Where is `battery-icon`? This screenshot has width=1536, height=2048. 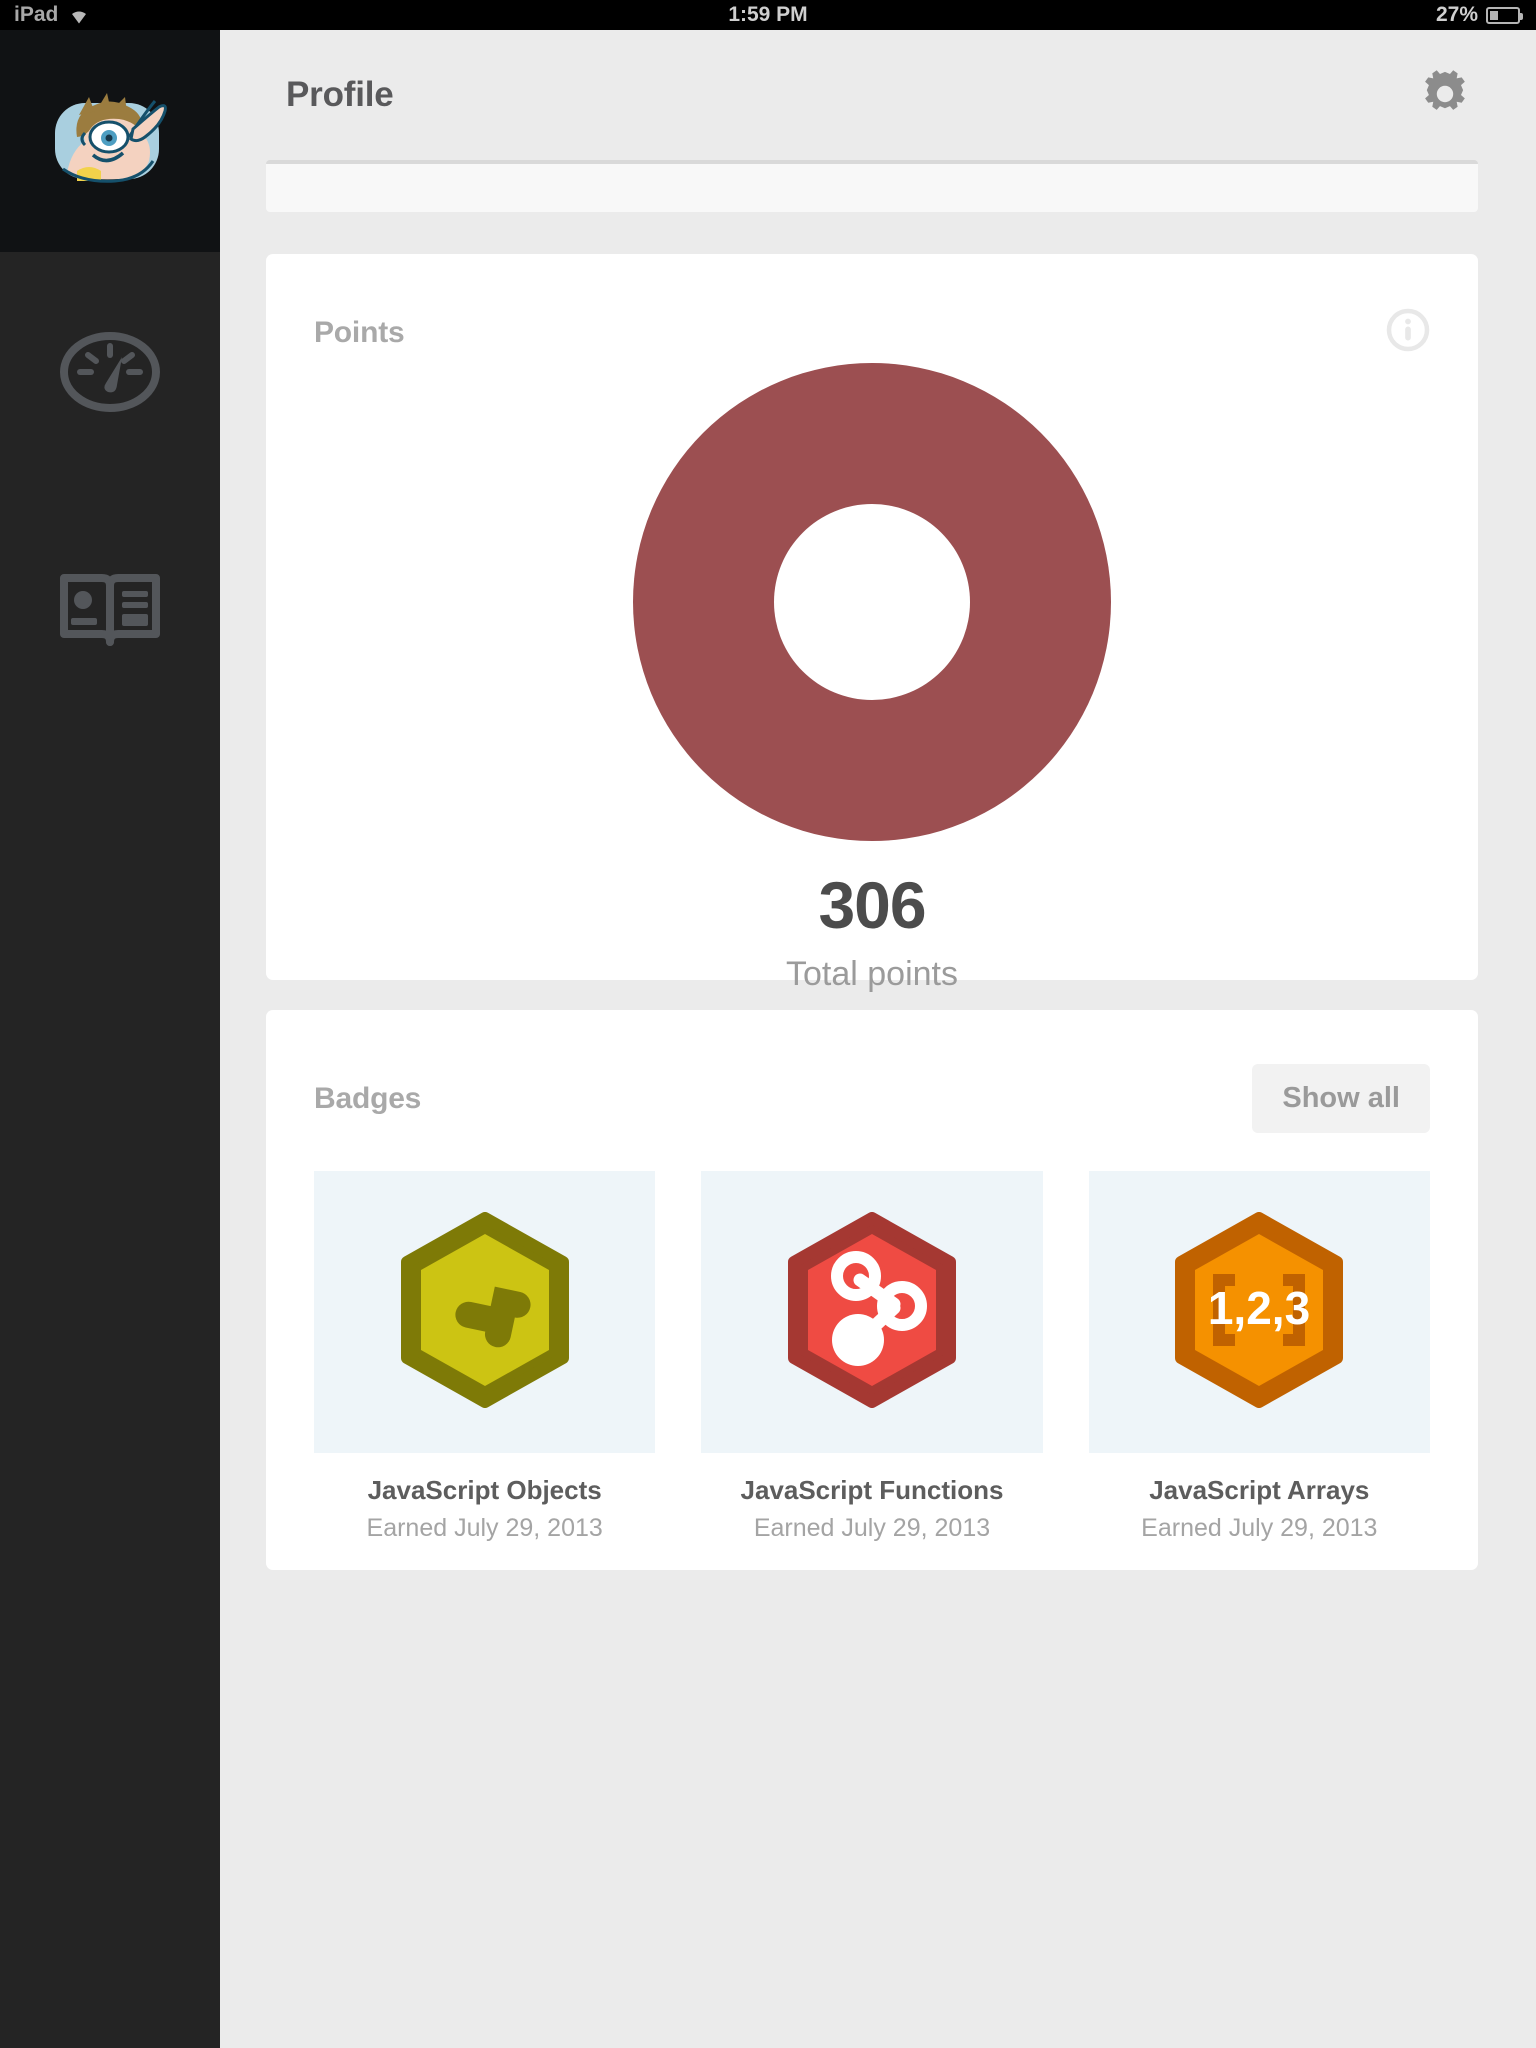
battery-icon is located at coordinates (1504, 15).